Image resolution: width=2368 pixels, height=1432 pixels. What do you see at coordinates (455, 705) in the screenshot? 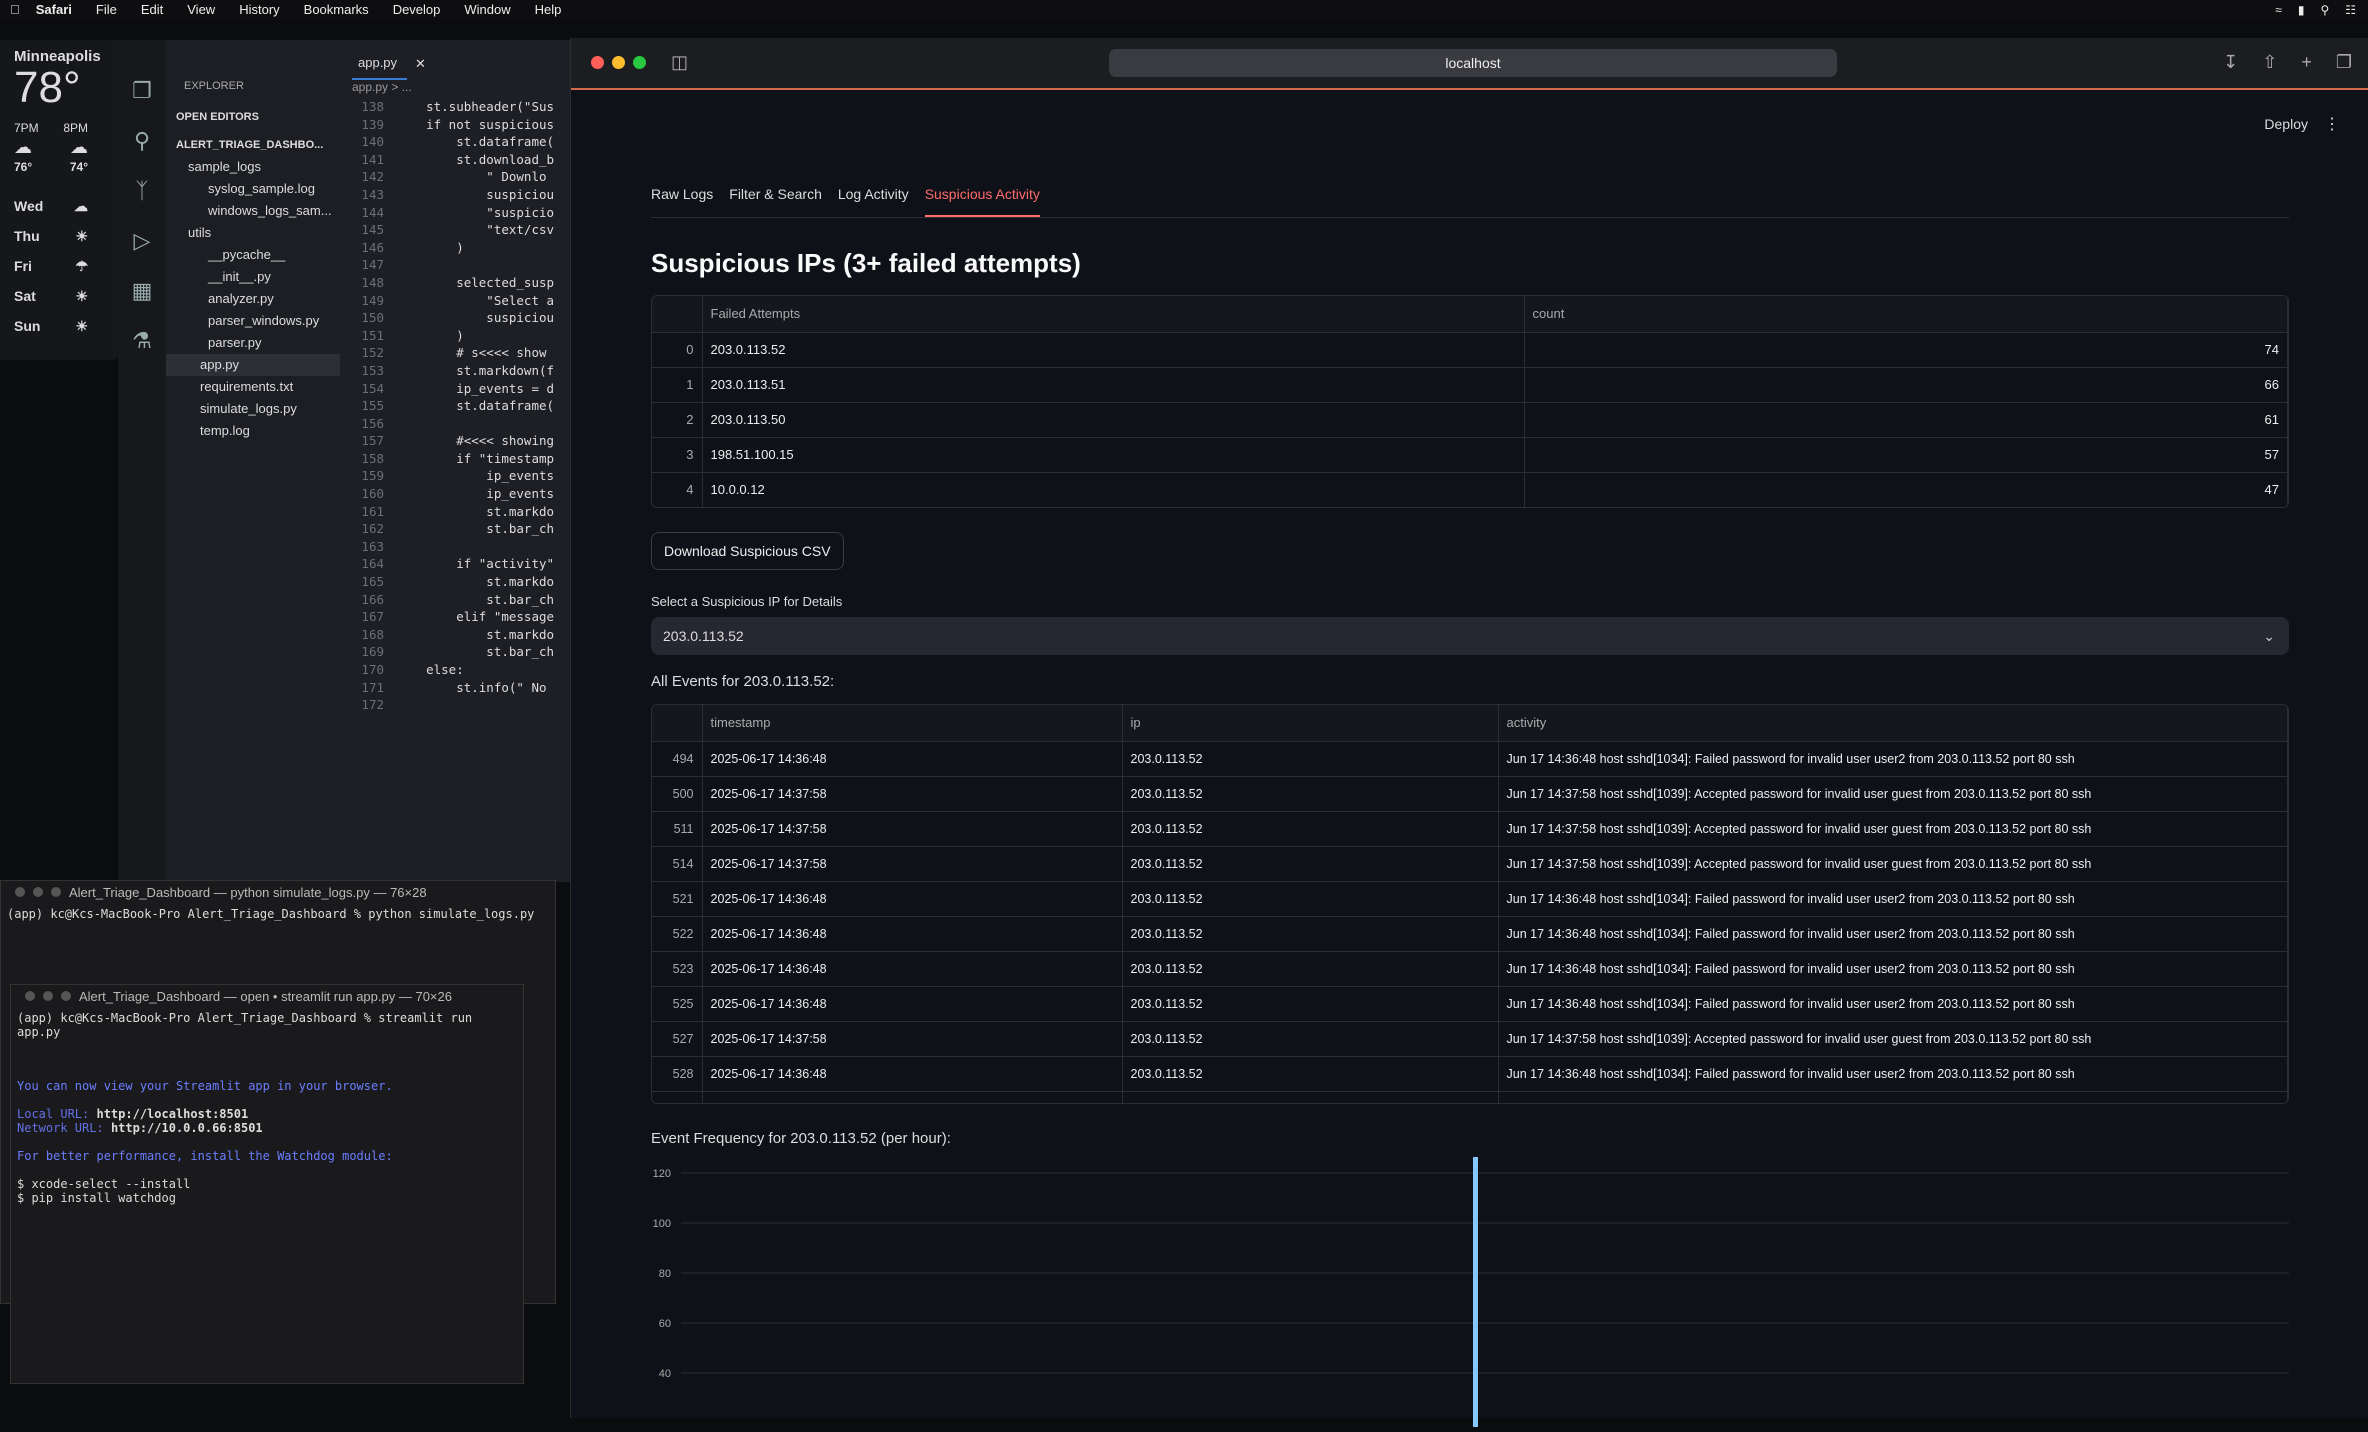
I see `code-line: 172` at bounding box center [455, 705].